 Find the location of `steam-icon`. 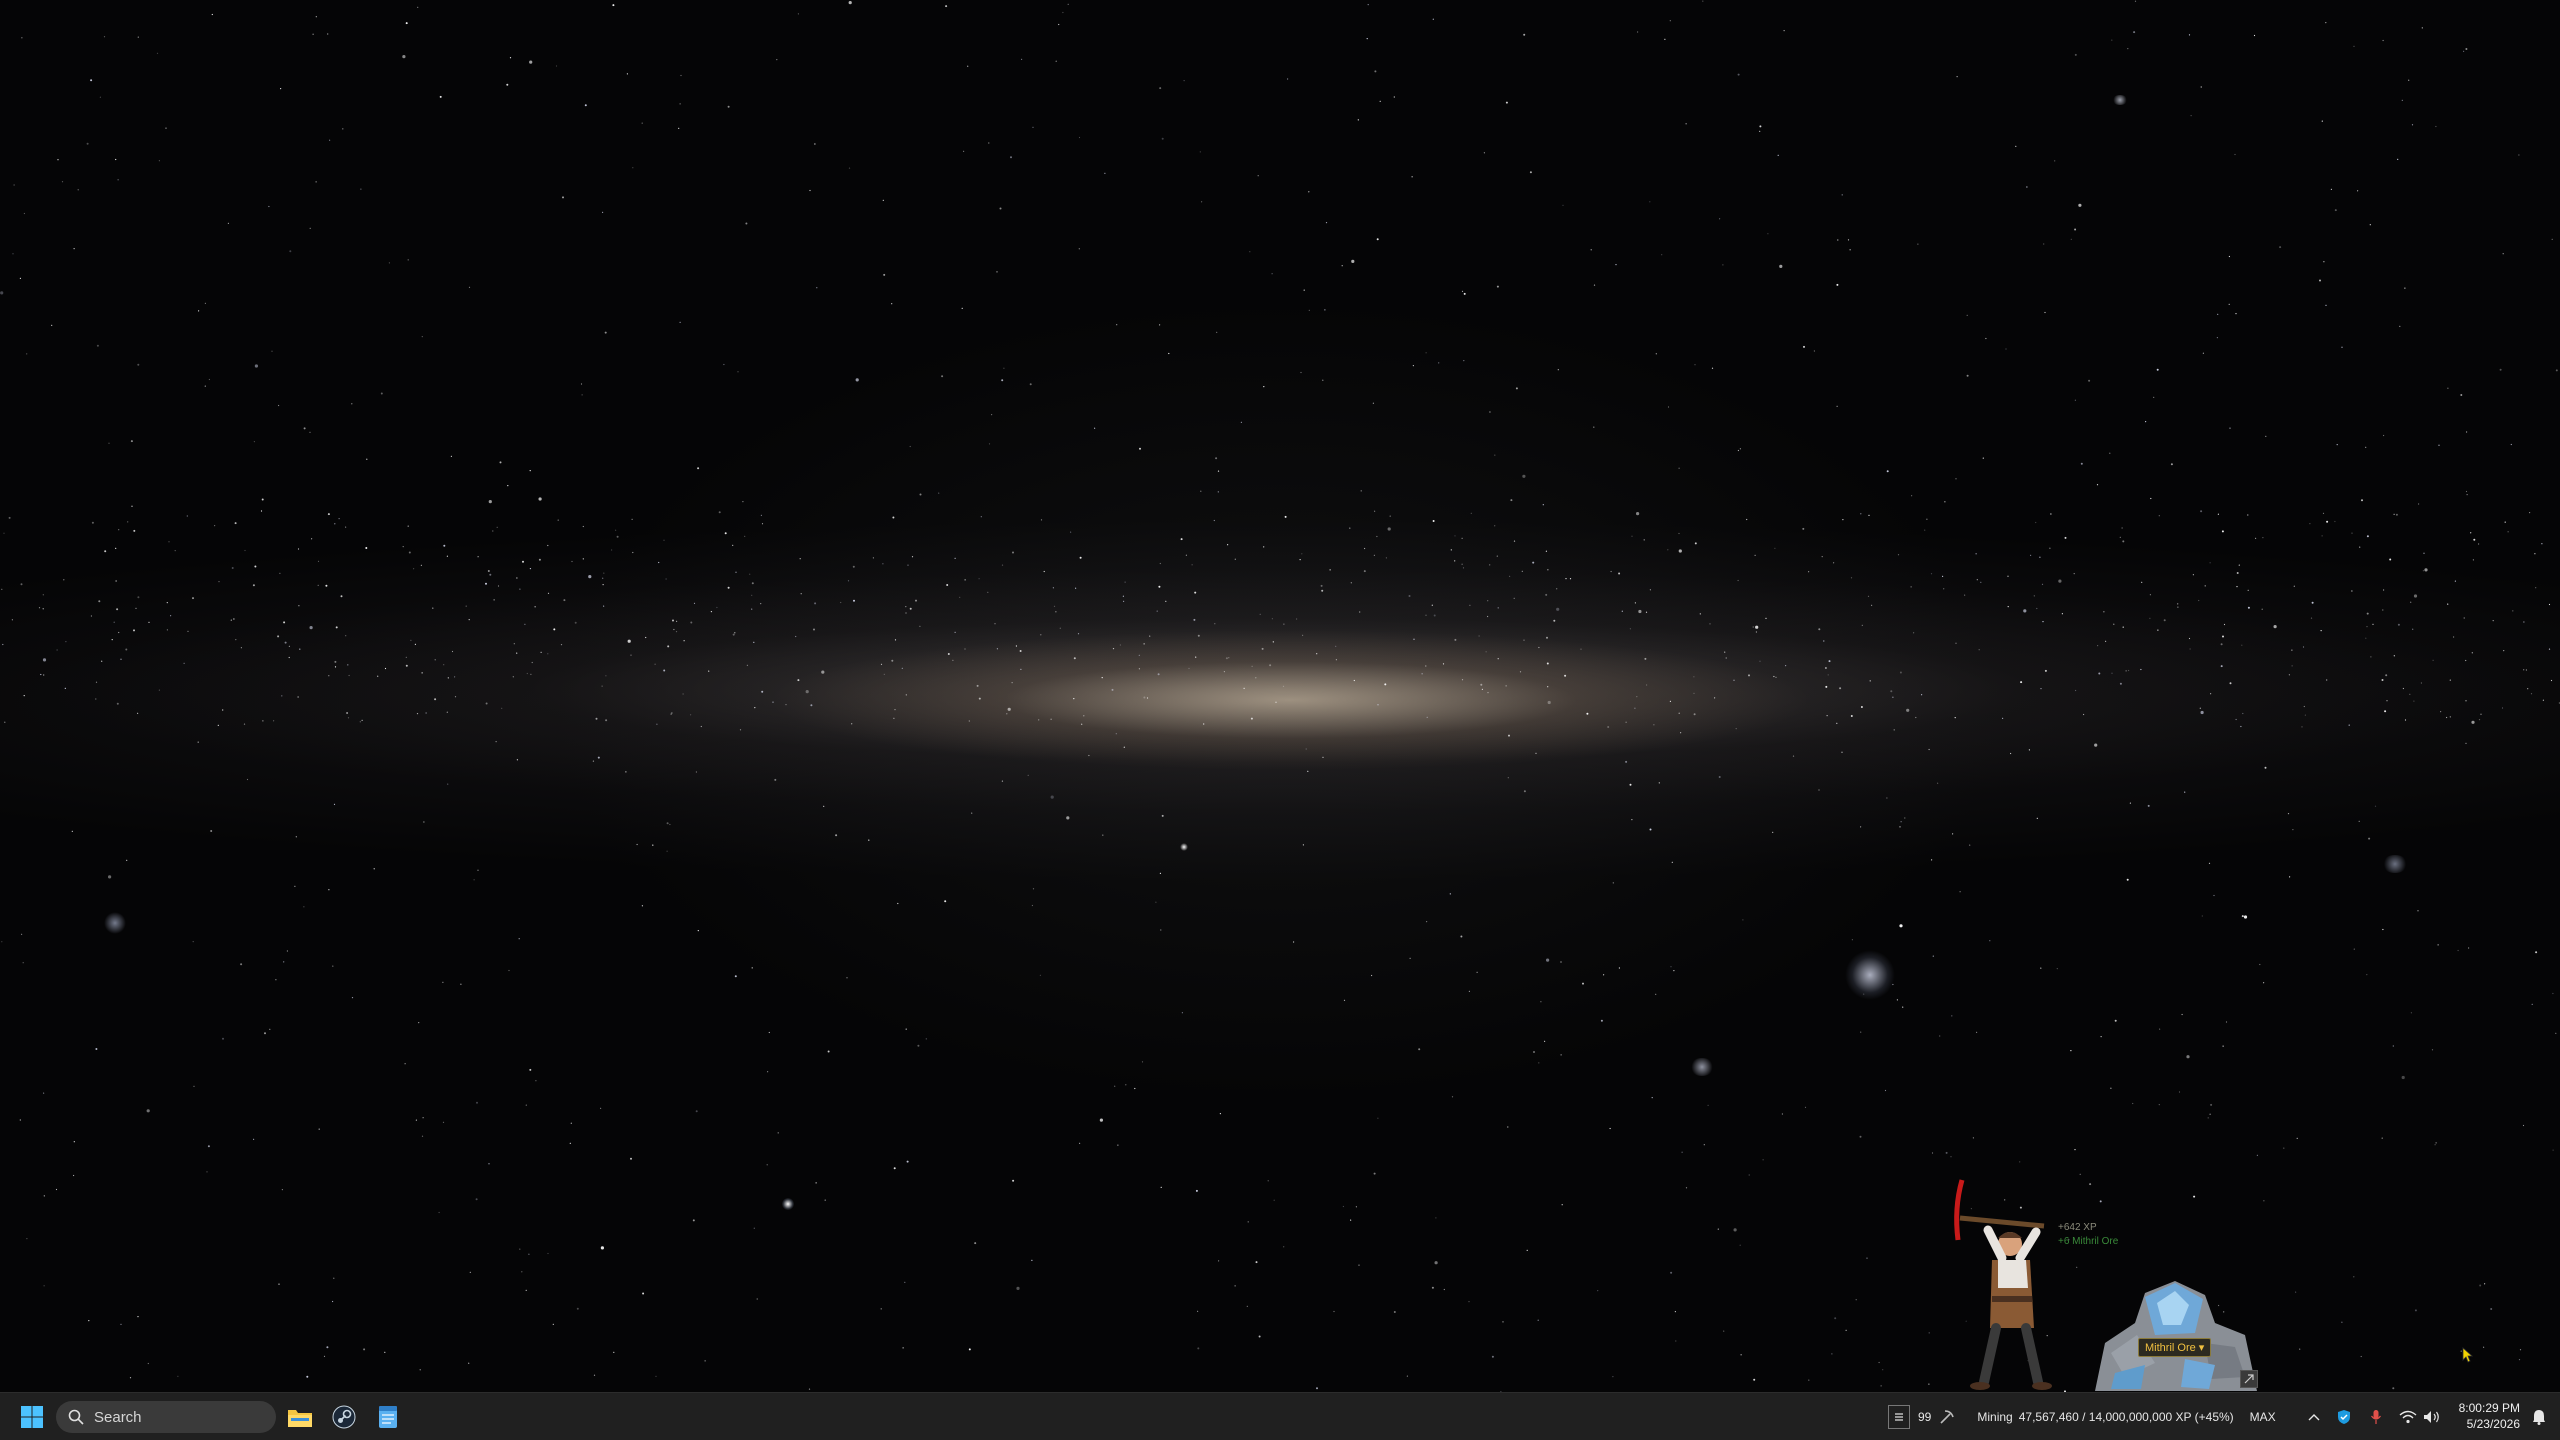

steam-icon is located at coordinates (344, 1417).